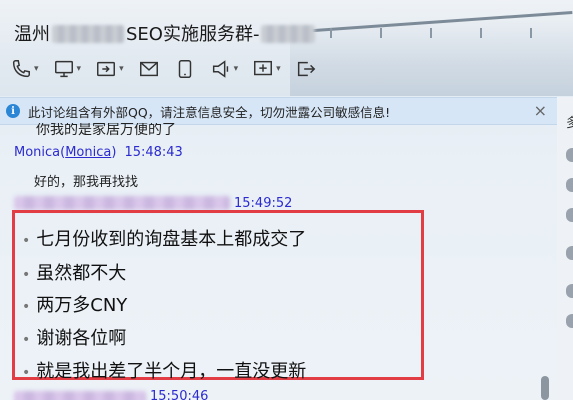 The image size is (573, 400). I want to click on paren: ), so click(114, 152).